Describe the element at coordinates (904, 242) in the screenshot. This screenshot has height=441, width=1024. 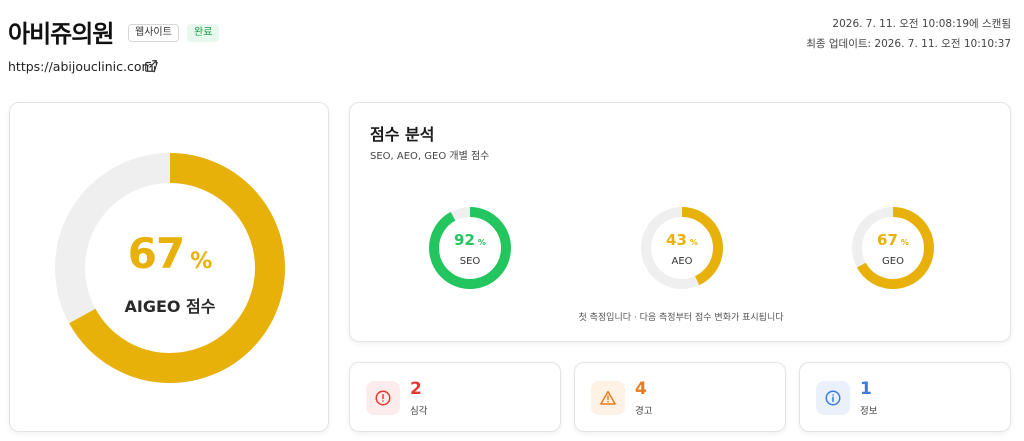
I see `geo-score-percent: %` at that location.